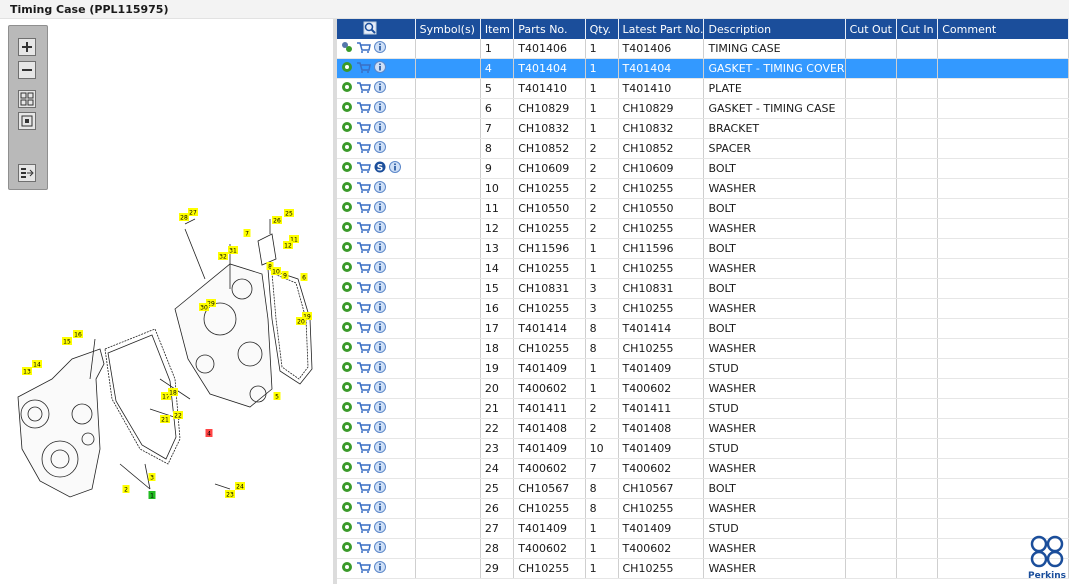  I want to click on col-header-cut-out: Cut Out, so click(871, 29).